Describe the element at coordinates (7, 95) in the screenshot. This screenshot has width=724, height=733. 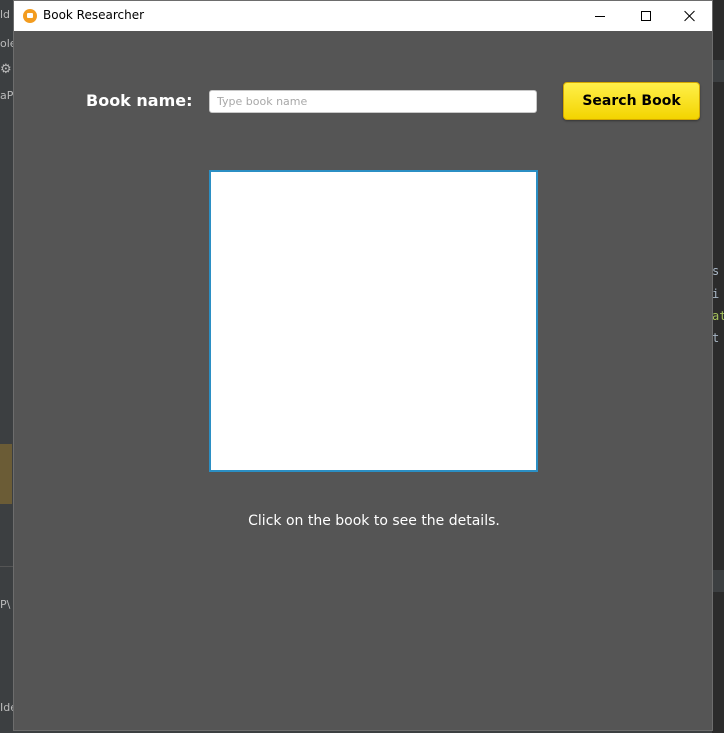
I see `background-text: aP` at that location.